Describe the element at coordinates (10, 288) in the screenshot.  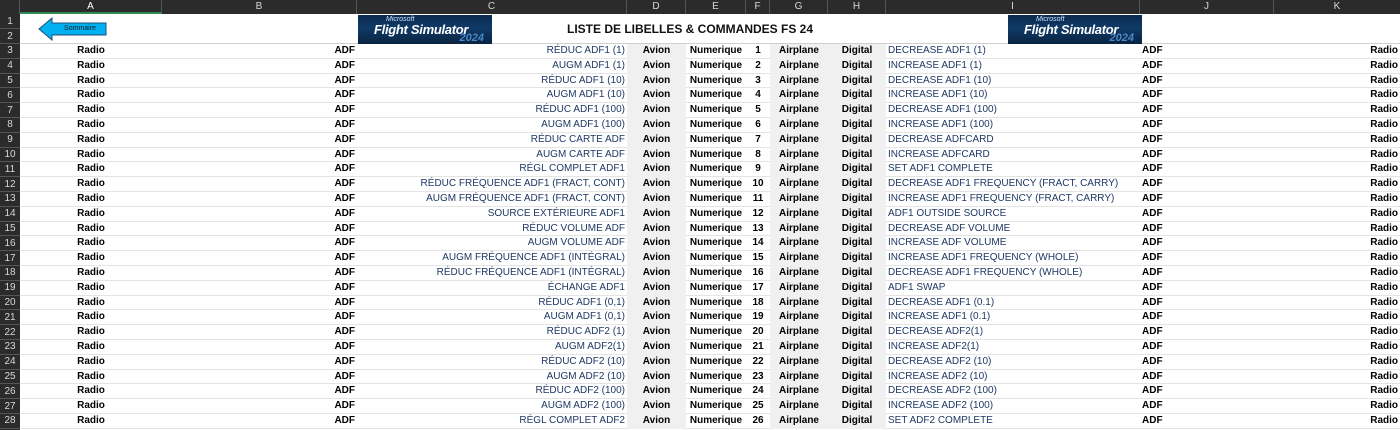
I see `row-header: 19` at that location.